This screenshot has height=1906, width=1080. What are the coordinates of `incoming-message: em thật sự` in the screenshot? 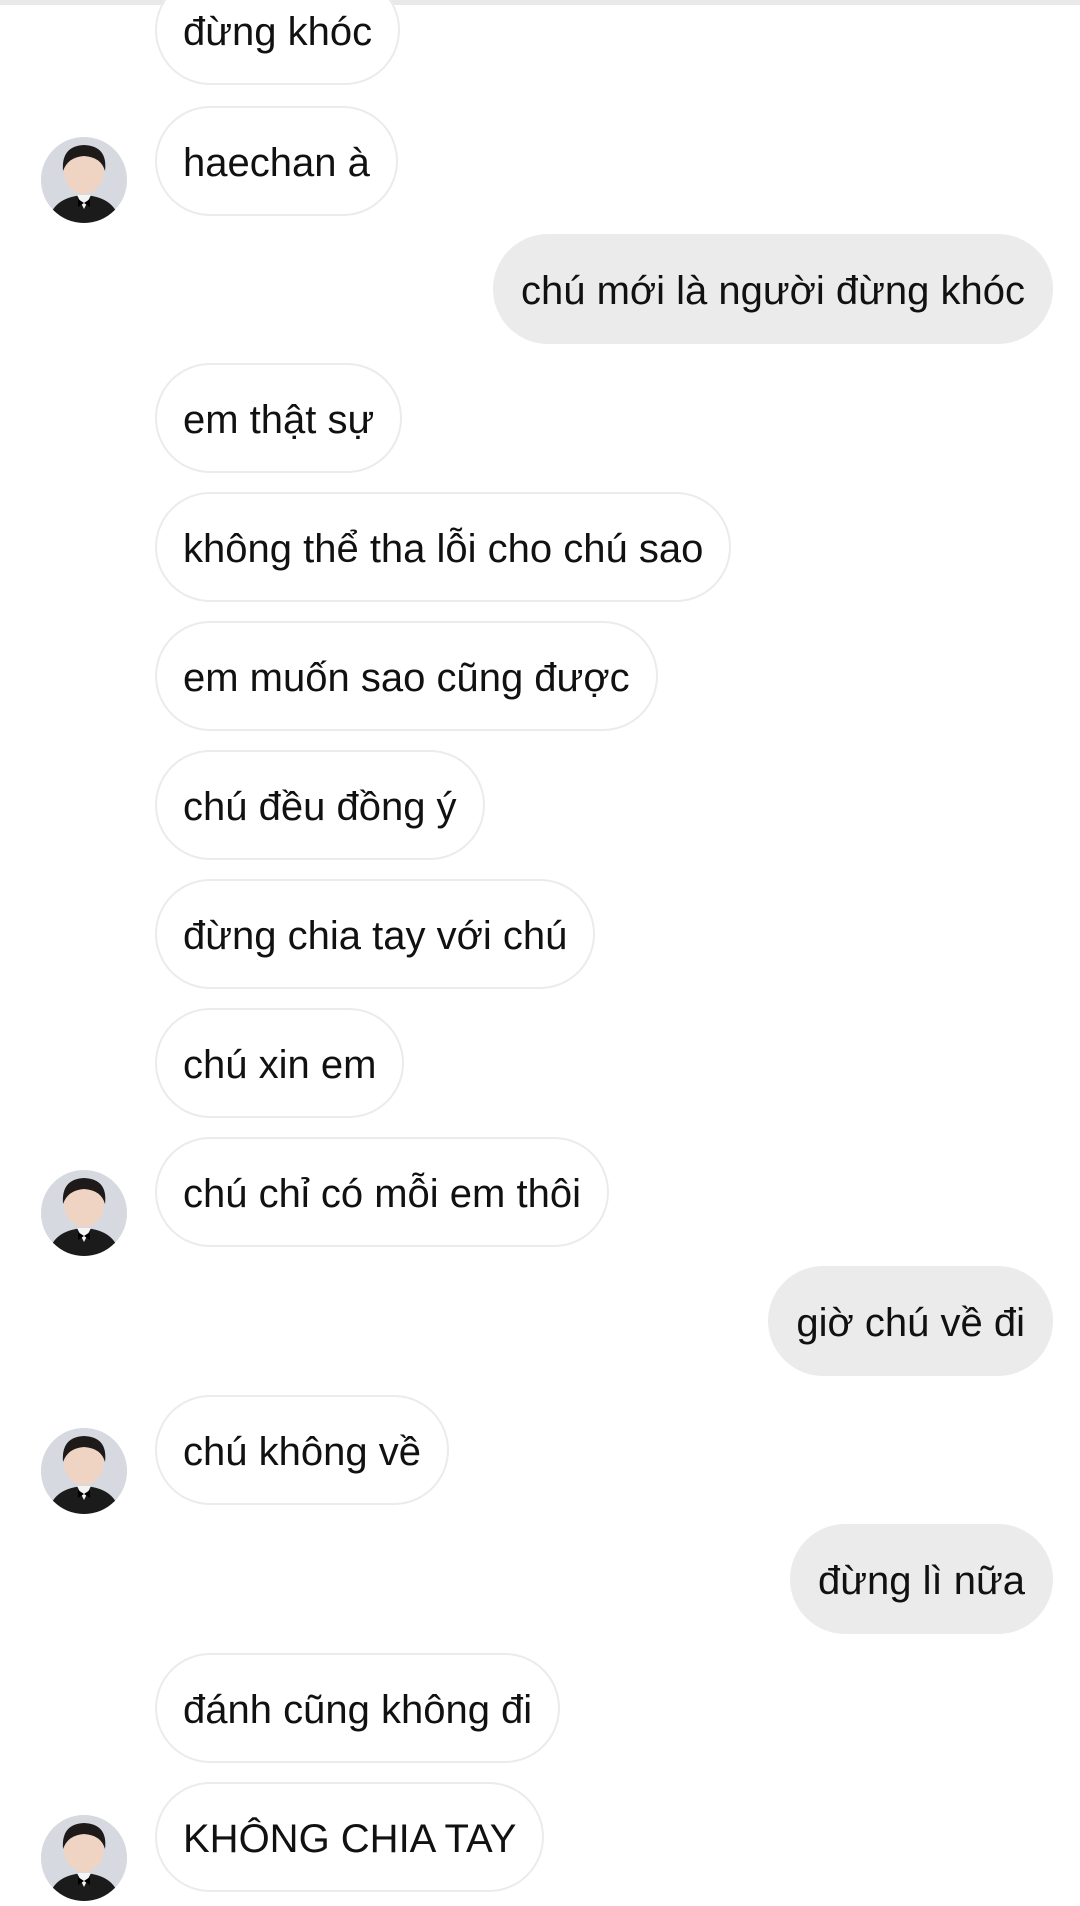 It's located at (279, 418).